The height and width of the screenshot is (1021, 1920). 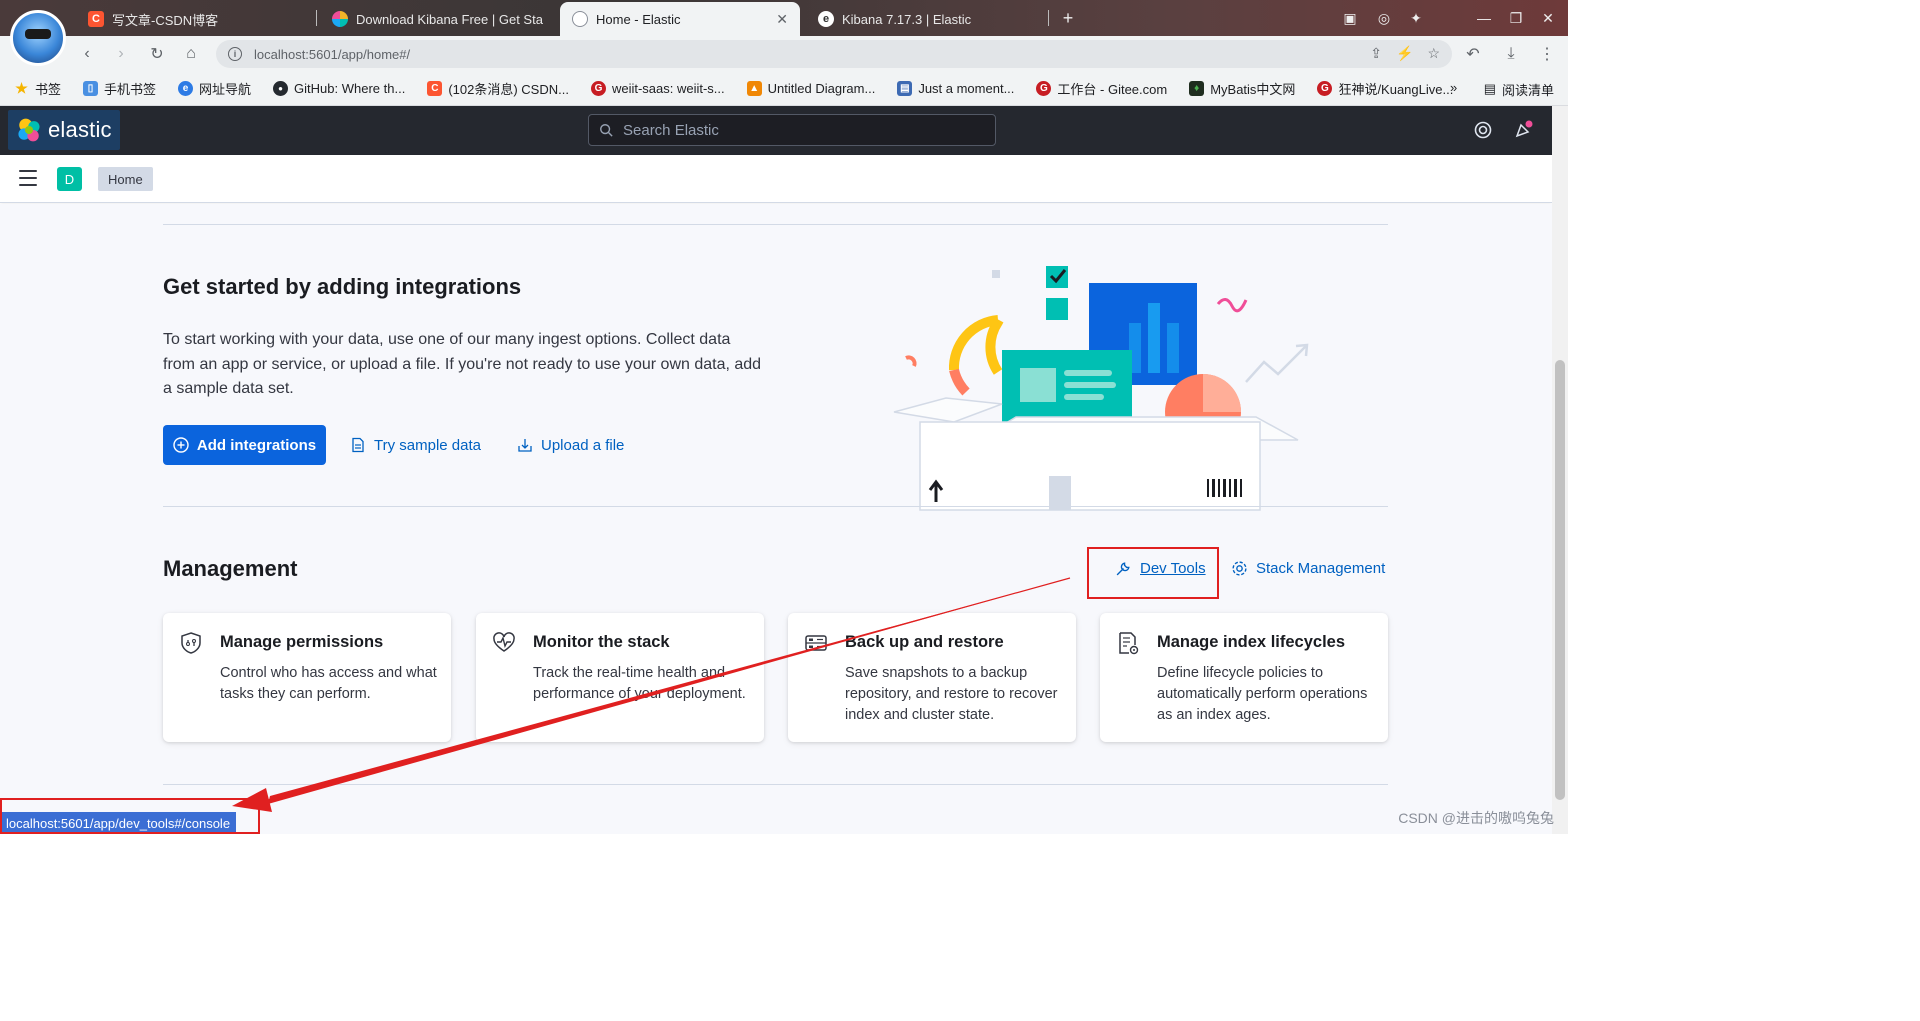 I want to click on stack-management-label: Stack Management, so click(x=1321, y=568).